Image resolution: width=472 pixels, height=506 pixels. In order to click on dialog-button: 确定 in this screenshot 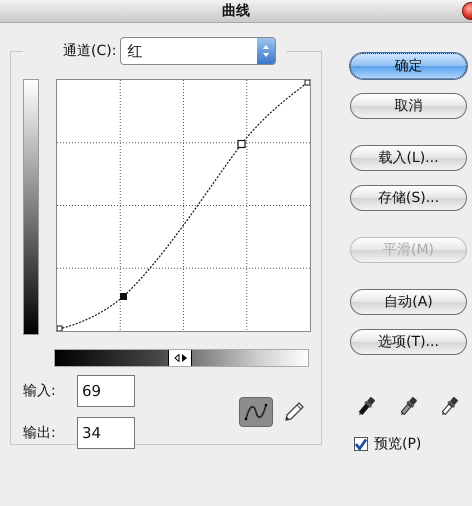, I will do `click(408, 66)`.